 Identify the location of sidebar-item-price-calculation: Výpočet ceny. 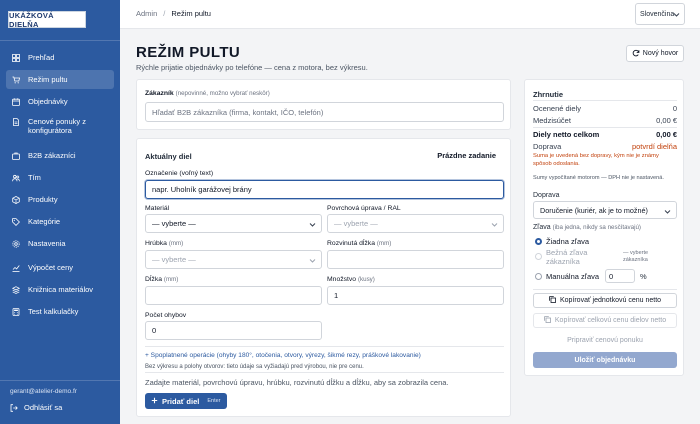
(60, 267).